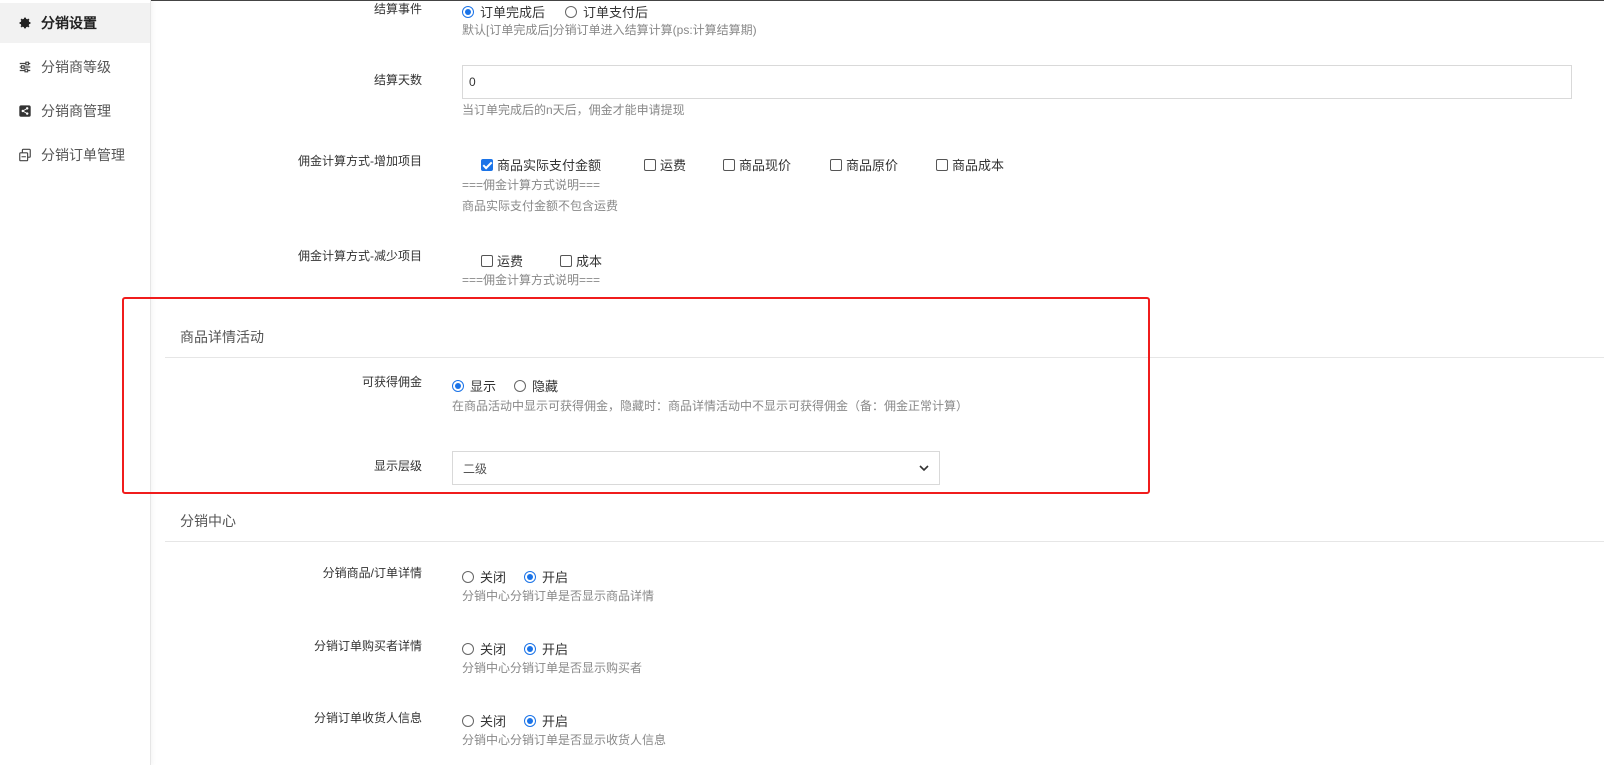  Describe the element at coordinates (558, 596) in the screenshot. I see `center-row-product-detail-help: 分销中心分销订单是否显示商品详情` at that location.